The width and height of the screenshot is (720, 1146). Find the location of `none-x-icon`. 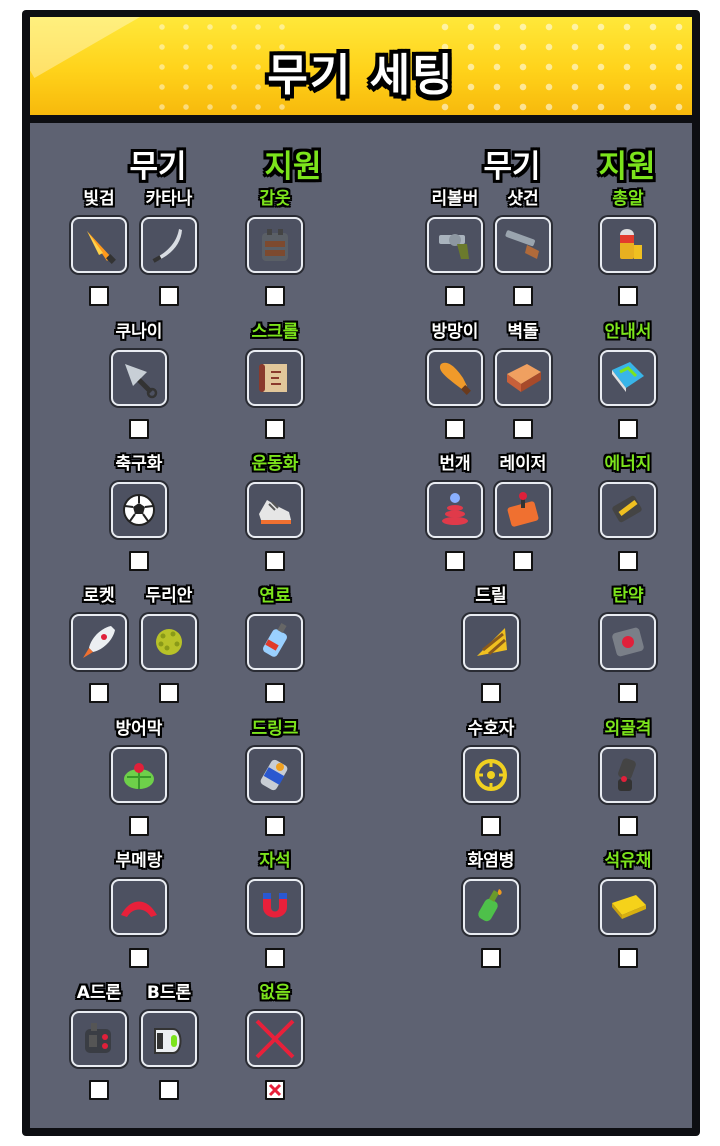

none-x-icon is located at coordinates (275, 1039).